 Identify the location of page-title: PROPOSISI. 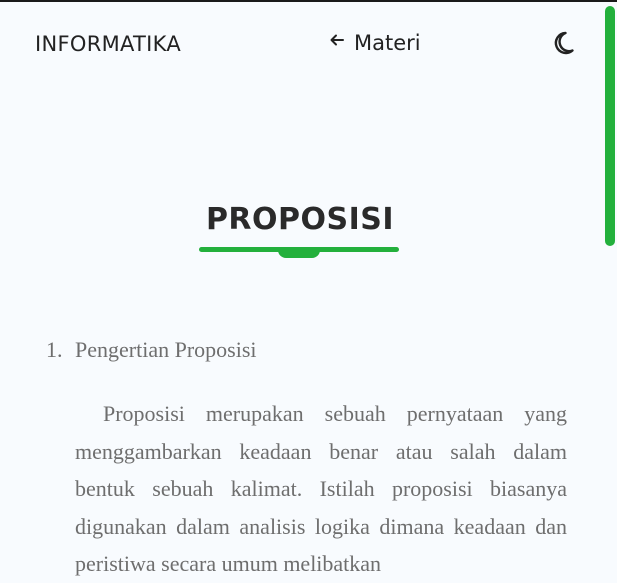
(300, 219).